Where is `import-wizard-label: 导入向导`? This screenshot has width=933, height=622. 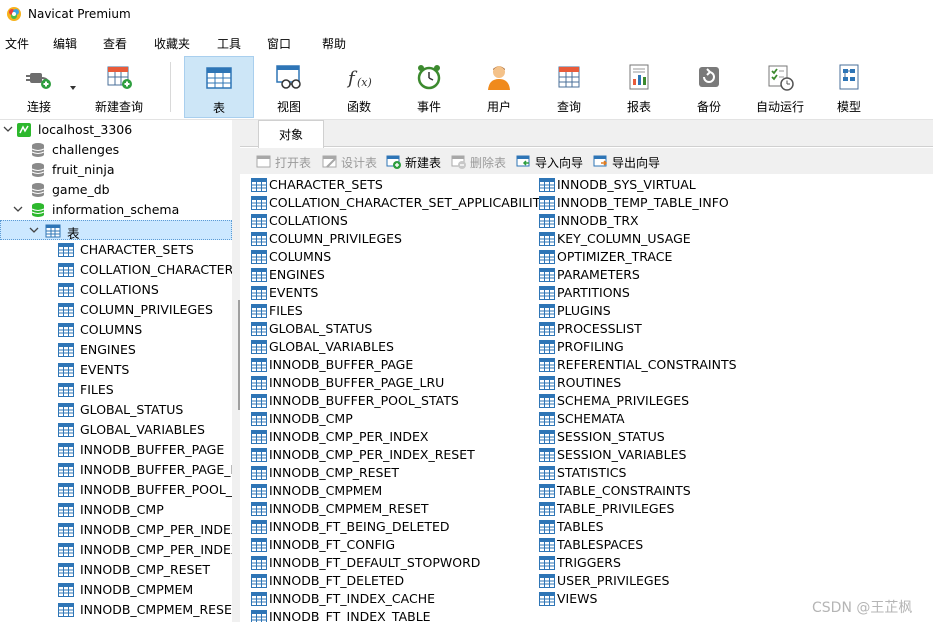
import-wizard-label: 导入向导 is located at coordinates (559, 163).